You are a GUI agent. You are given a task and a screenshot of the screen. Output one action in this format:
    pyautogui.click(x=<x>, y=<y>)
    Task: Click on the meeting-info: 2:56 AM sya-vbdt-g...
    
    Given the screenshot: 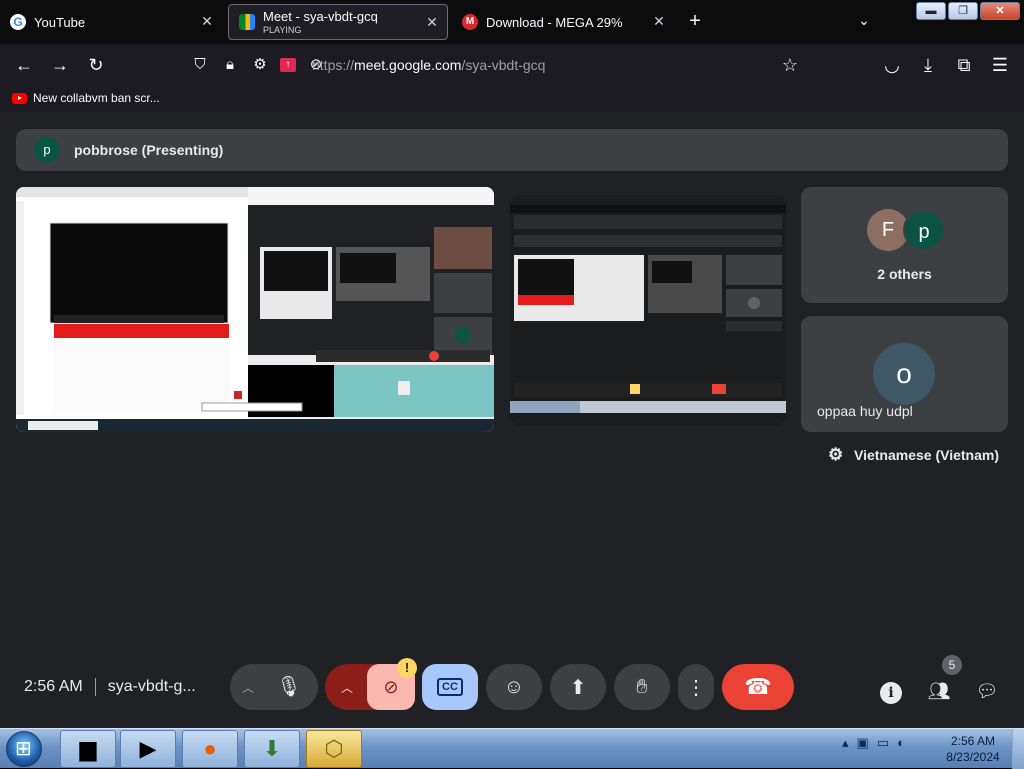 What is the action you would take?
    pyautogui.click(x=110, y=687)
    